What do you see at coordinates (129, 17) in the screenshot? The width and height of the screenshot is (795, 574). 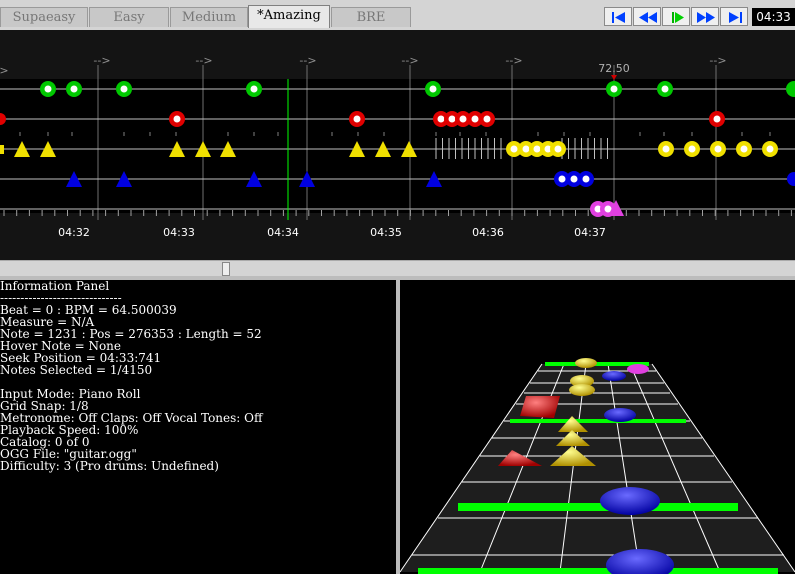 I see `tab-easy: Easy` at bounding box center [129, 17].